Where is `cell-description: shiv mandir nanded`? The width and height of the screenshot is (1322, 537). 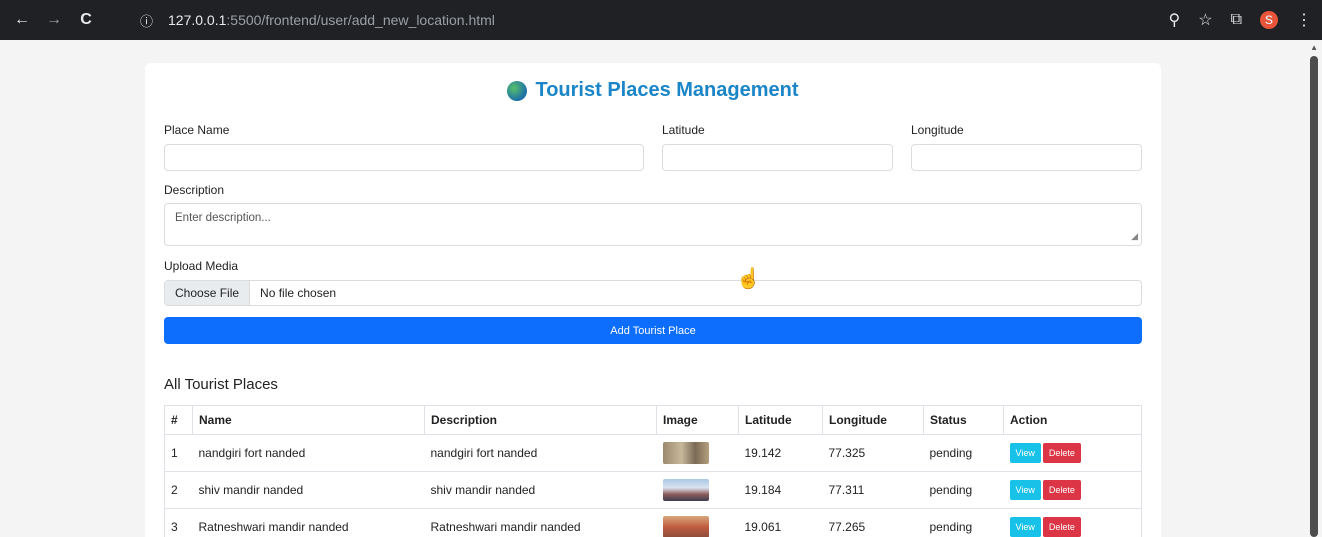
cell-description: shiv mandir nanded is located at coordinates (540, 490).